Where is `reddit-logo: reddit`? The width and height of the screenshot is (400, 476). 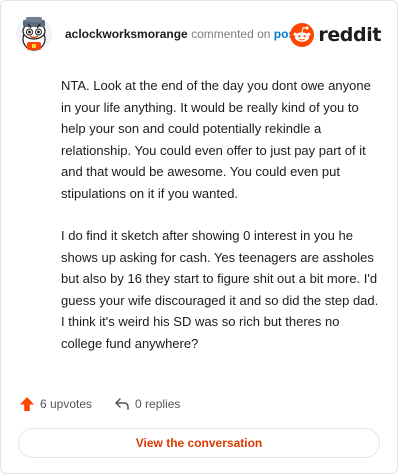 reddit-logo: reddit is located at coordinates (335, 35).